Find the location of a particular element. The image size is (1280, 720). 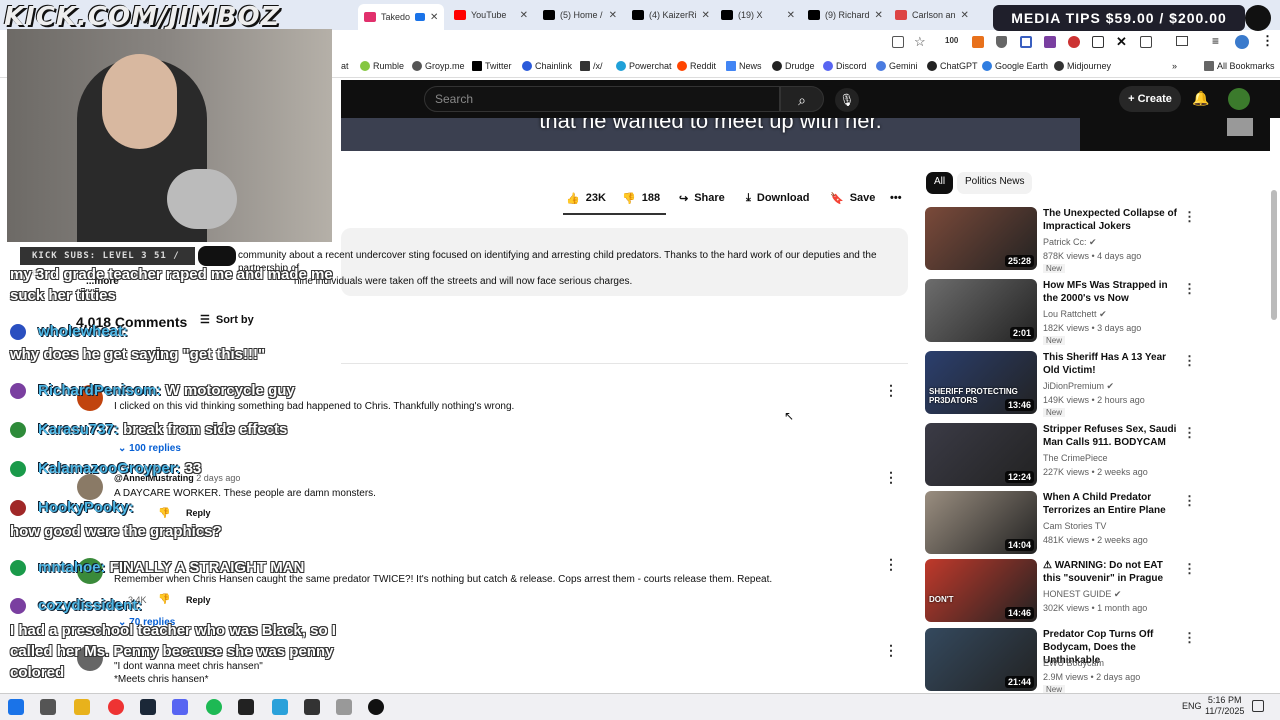

telegram-icon is located at coordinates (280, 707).